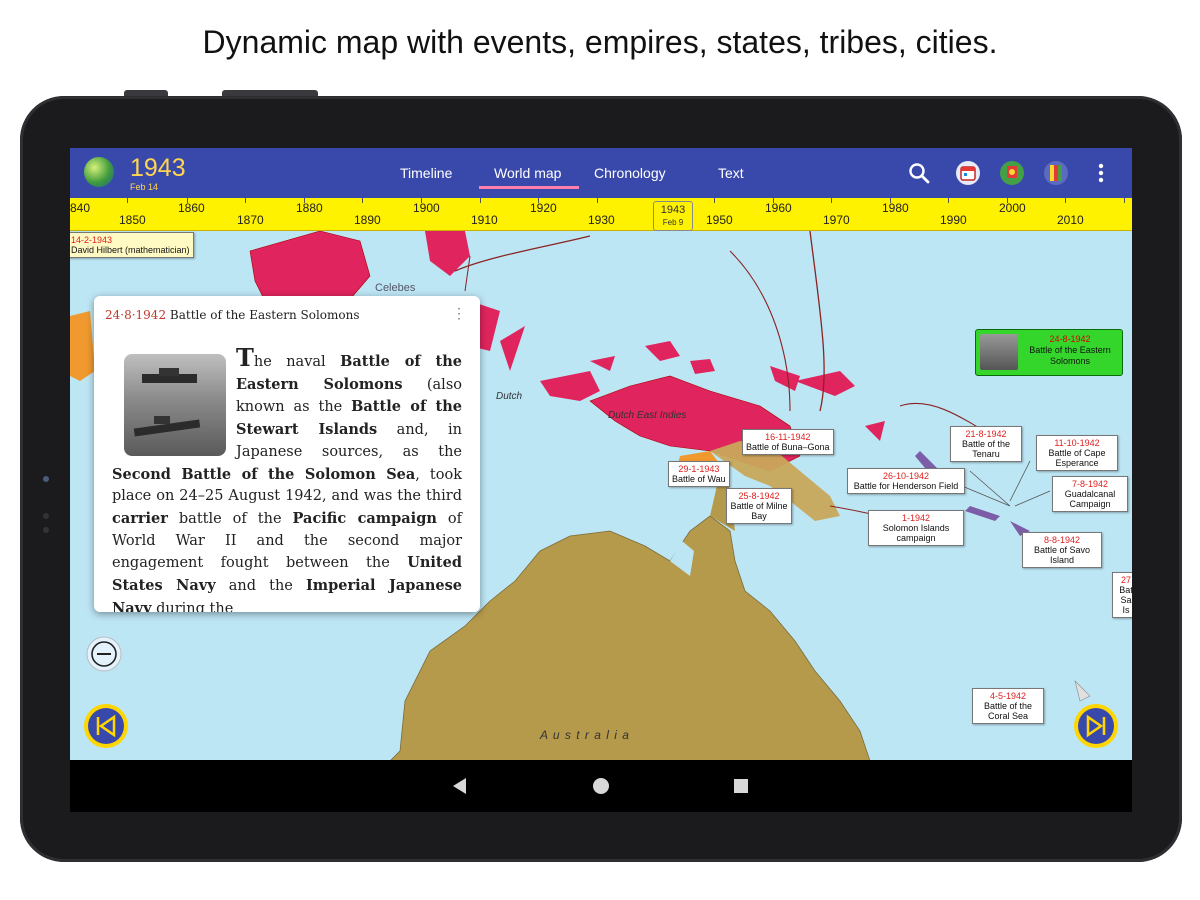 This screenshot has width=1200, height=900. What do you see at coordinates (741, 786) in the screenshot?
I see `recents-icon` at bounding box center [741, 786].